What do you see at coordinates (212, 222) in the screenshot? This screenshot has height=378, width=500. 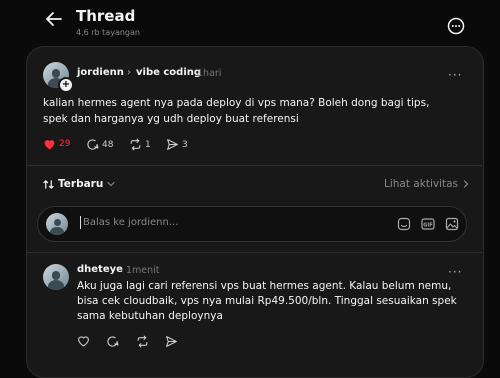 I see `reply-input` at bounding box center [212, 222].